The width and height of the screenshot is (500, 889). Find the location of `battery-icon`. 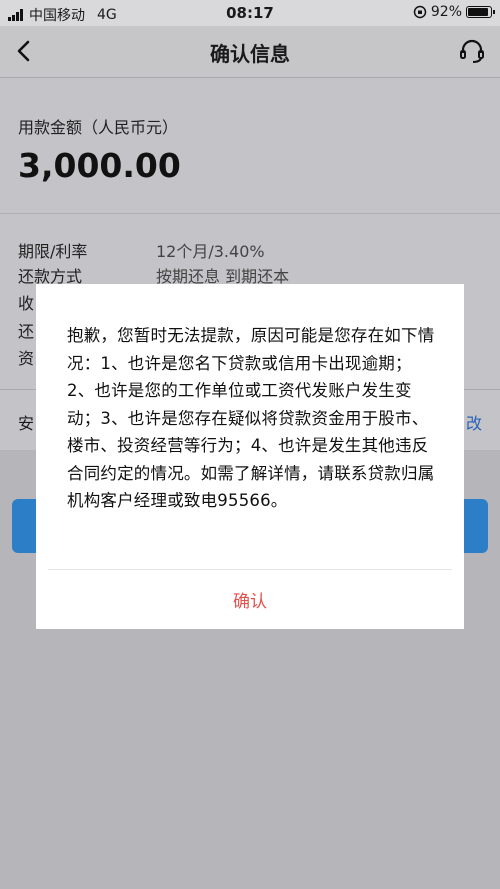

battery-icon is located at coordinates (480, 12).